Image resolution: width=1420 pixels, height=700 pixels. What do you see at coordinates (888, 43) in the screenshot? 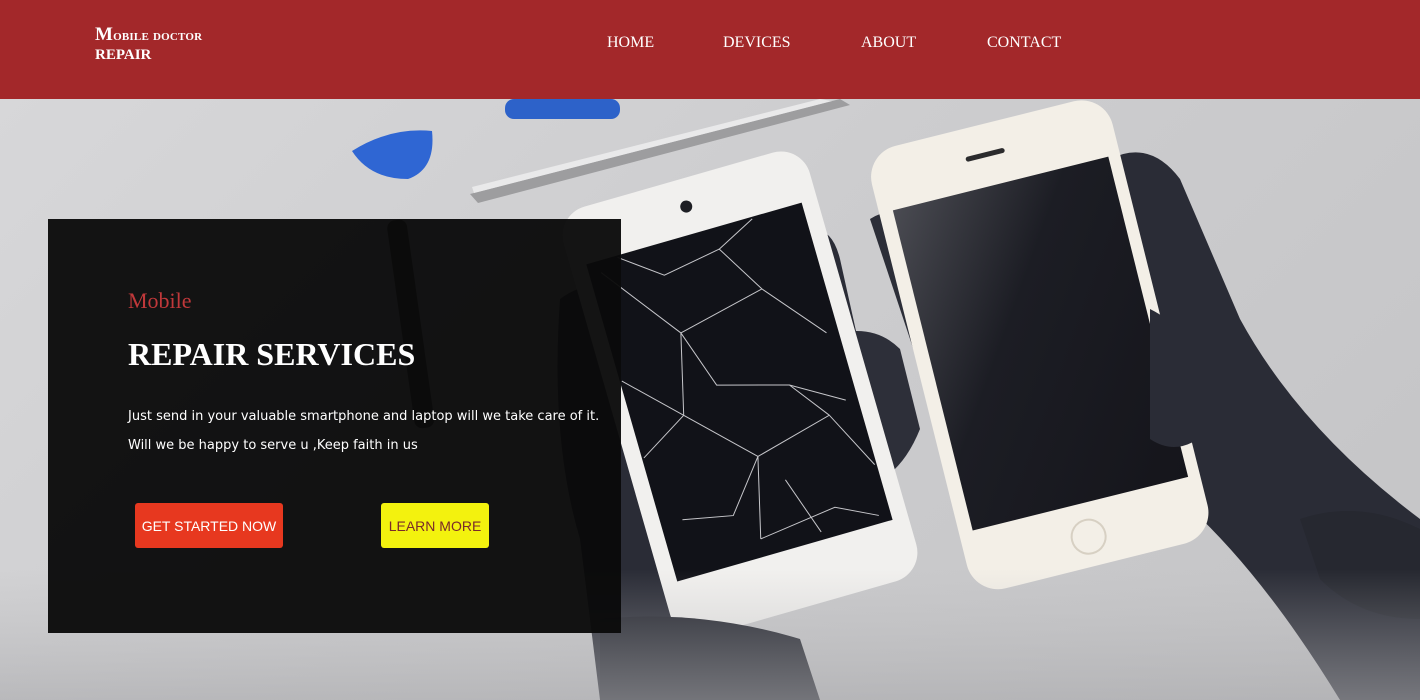
I see `nav-about: ABOUT` at bounding box center [888, 43].